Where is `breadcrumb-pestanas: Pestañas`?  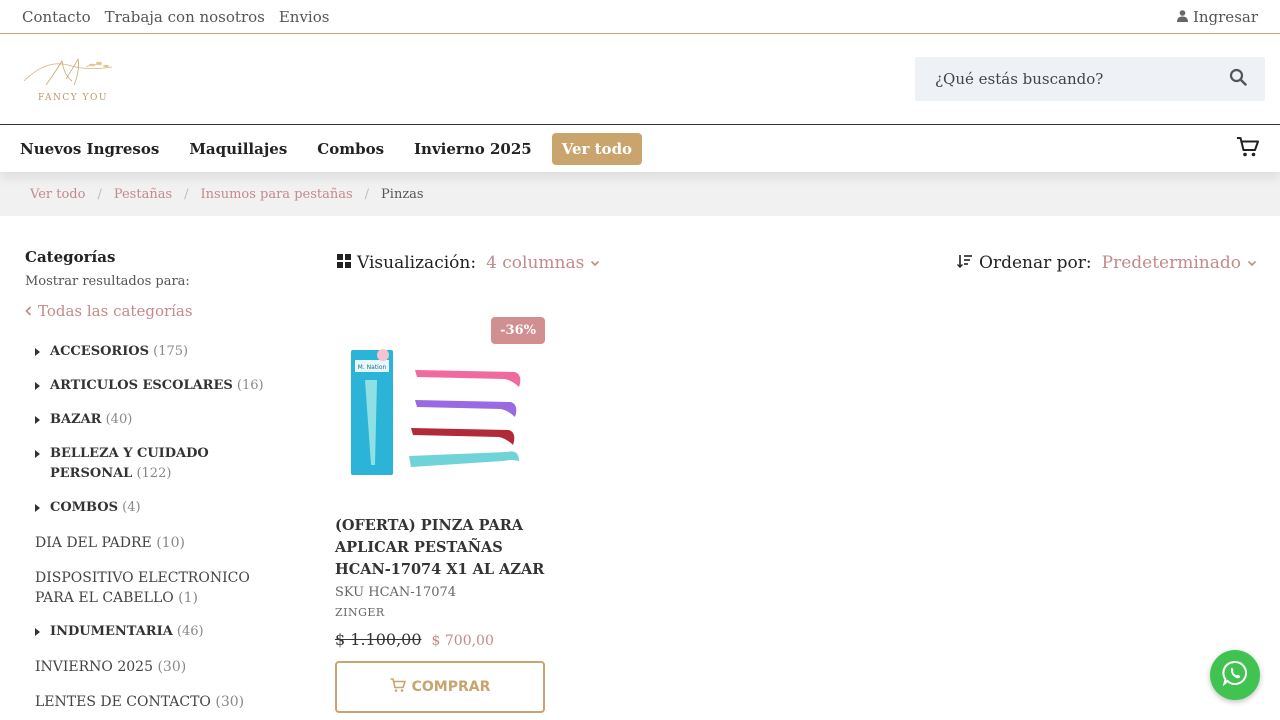 breadcrumb-pestanas: Pestañas is located at coordinates (143, 194).